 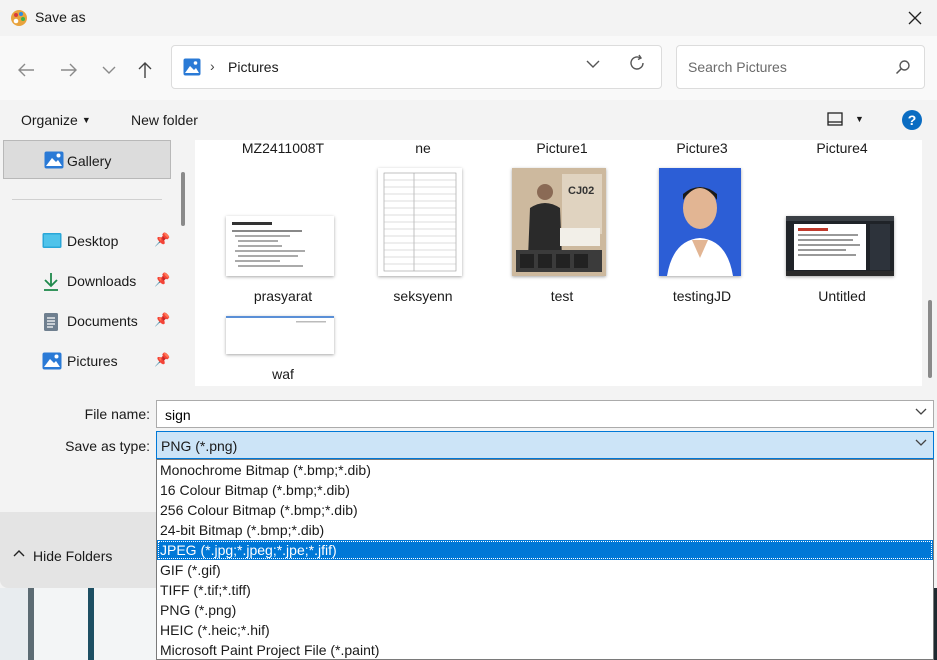 I want to click on view-options-caret-icon: ▼, so click(x=859, y=119).